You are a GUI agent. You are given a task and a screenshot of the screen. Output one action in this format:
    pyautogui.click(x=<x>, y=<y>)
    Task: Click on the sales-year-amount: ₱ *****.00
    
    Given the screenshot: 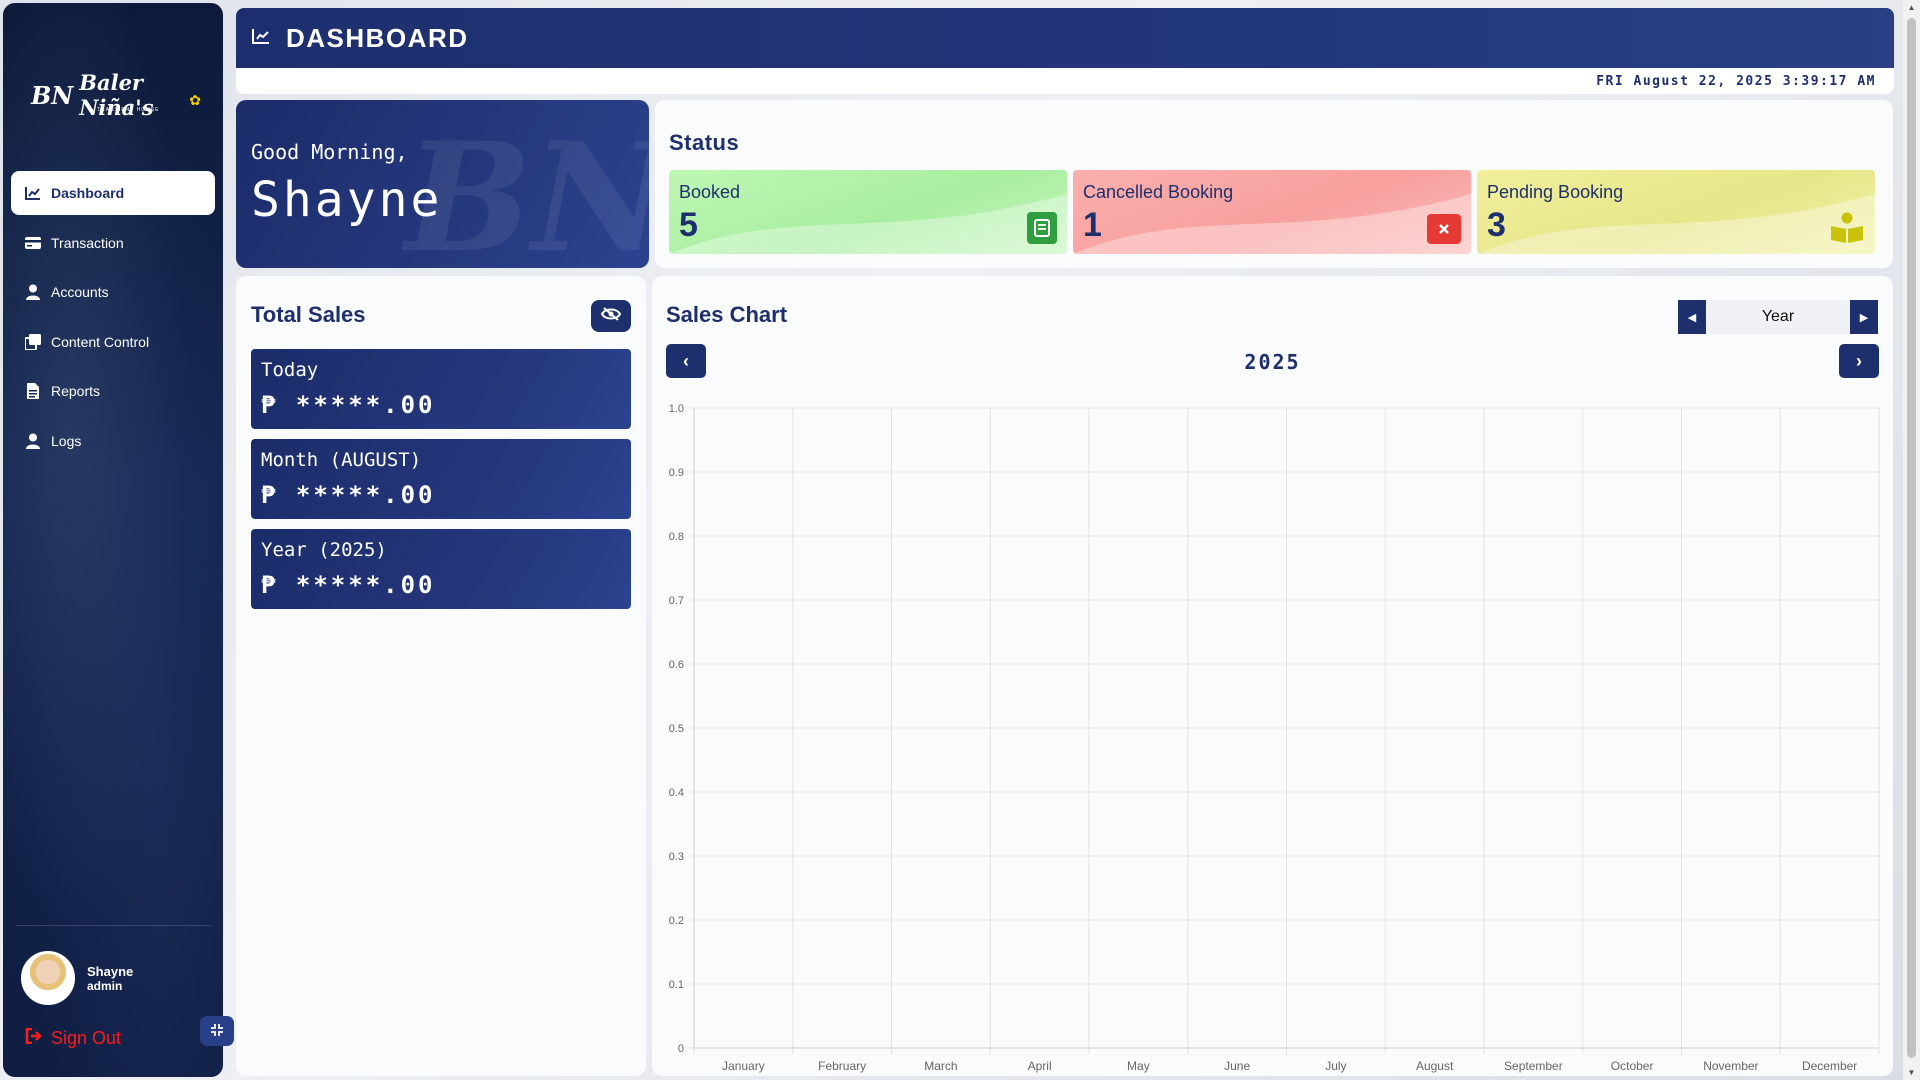 What is the action you would take?
    pyautogui.click(x=348, y=585)
    